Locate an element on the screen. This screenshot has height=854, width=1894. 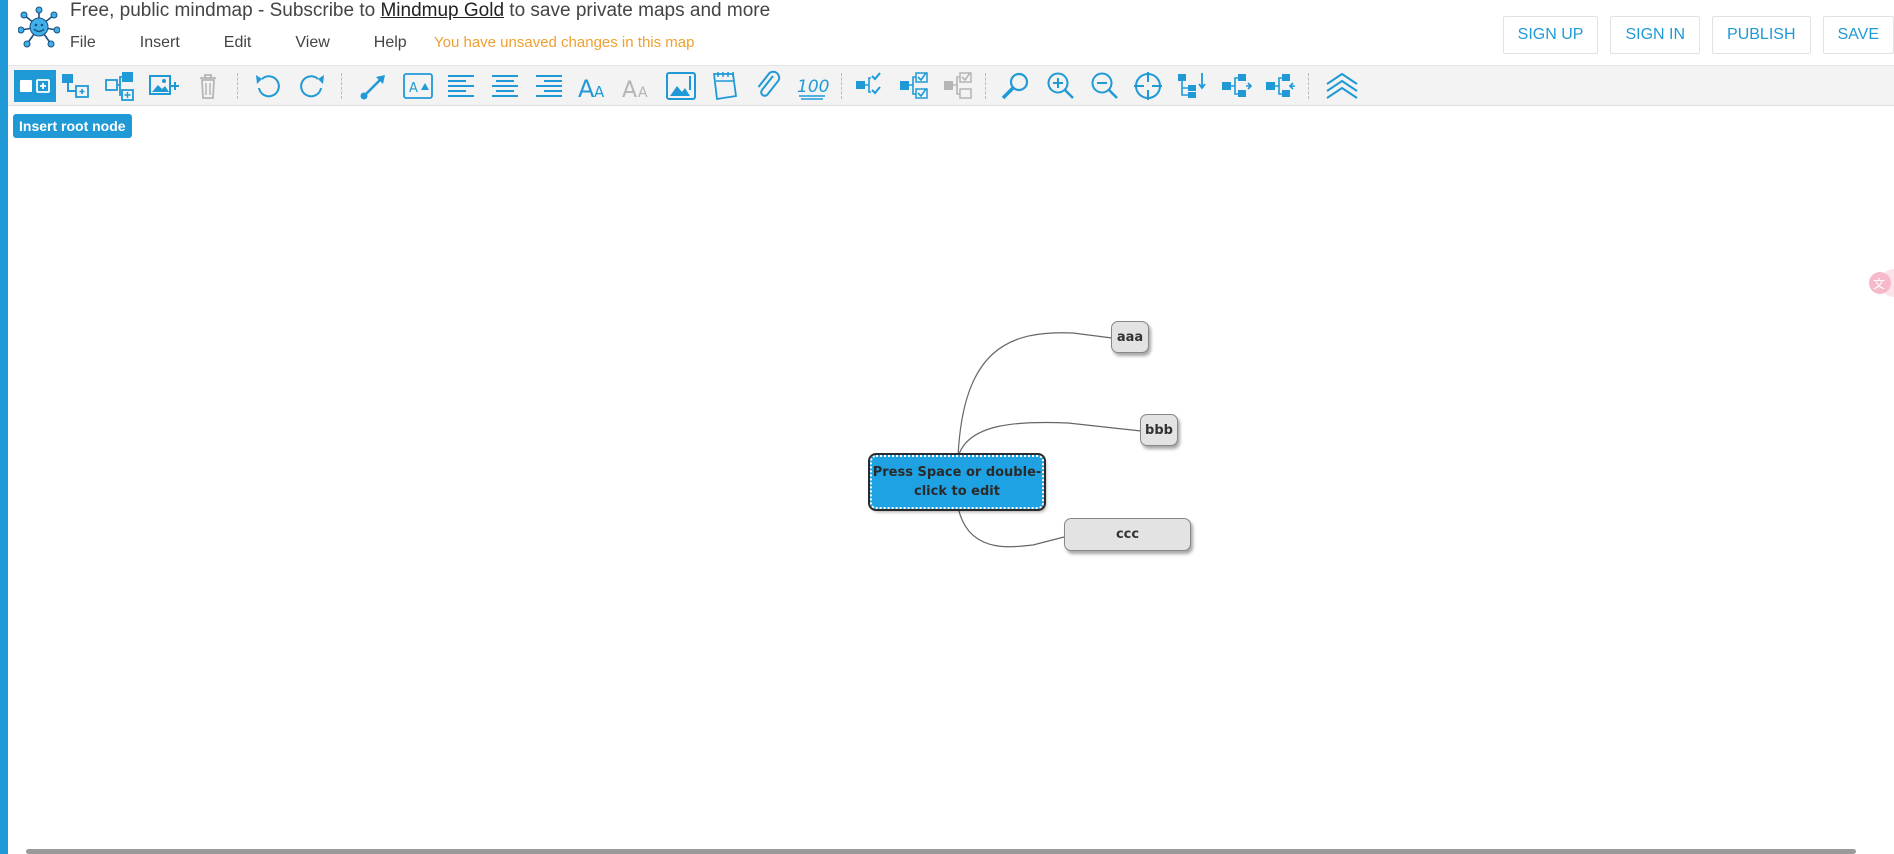
layout-top-down-icon is located at coordinates (1192, 86).